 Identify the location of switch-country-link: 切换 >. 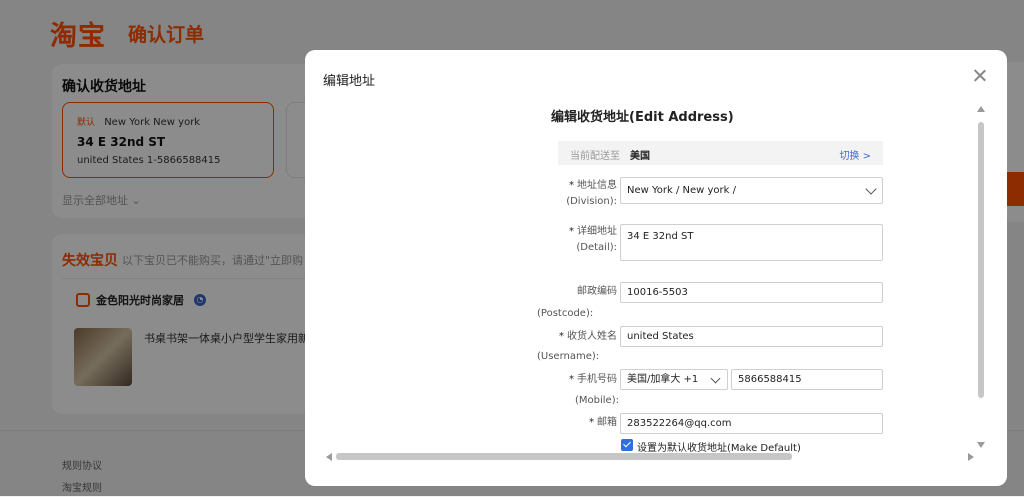
(855, 154).